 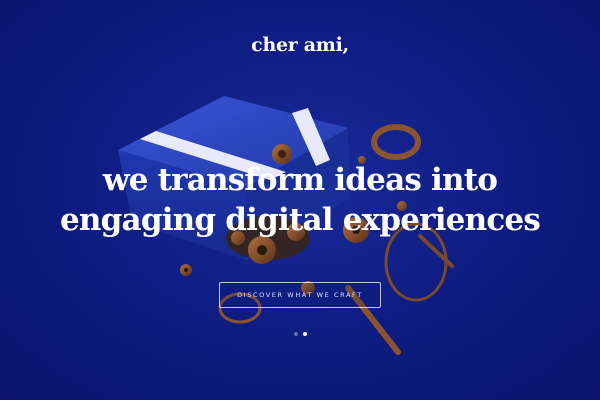 What do you see at coordinates (300, 45) in the screenshot?
I see `brand-logo: cher ami,` at bounding box center [300, 45].